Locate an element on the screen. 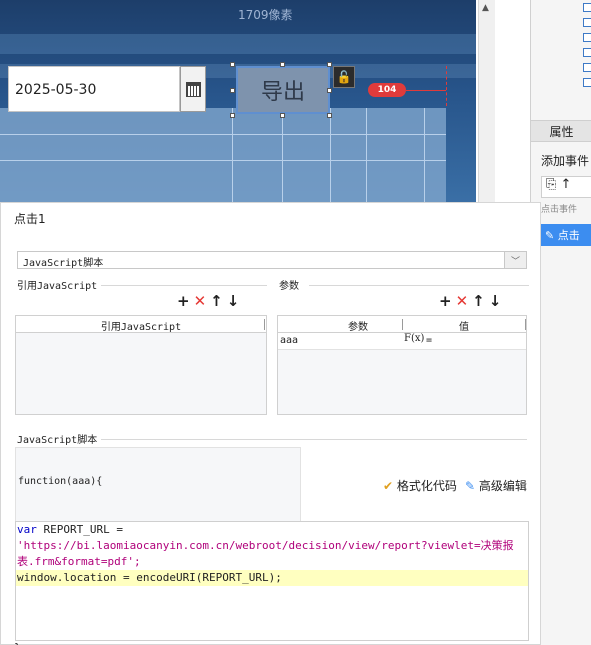 The height and width of the screenshot is (645, 591). date-value: 2025-05-30 is located at coordinates (56, 90).